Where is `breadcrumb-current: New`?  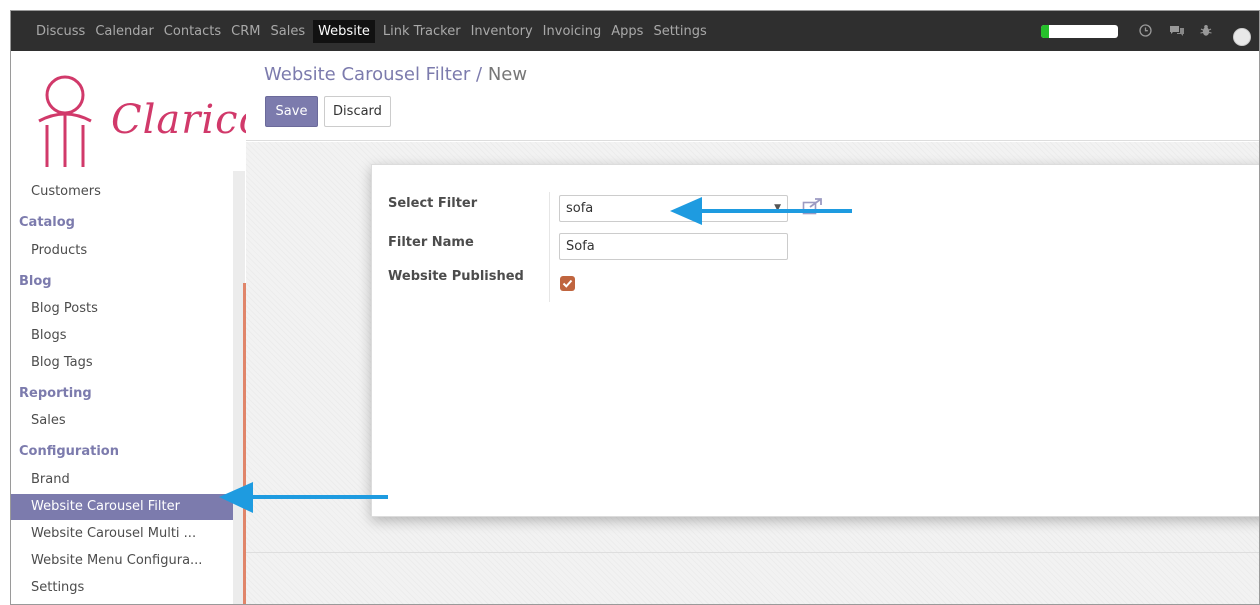 breadcrumb-current: New is located at coordinates (507, 74).